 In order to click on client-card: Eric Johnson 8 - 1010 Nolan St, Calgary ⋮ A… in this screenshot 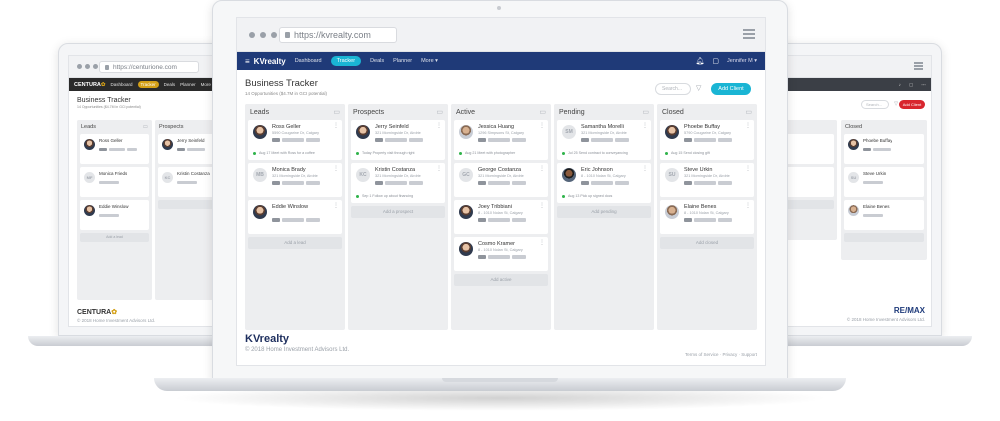, I will do `click(604, 183)`.